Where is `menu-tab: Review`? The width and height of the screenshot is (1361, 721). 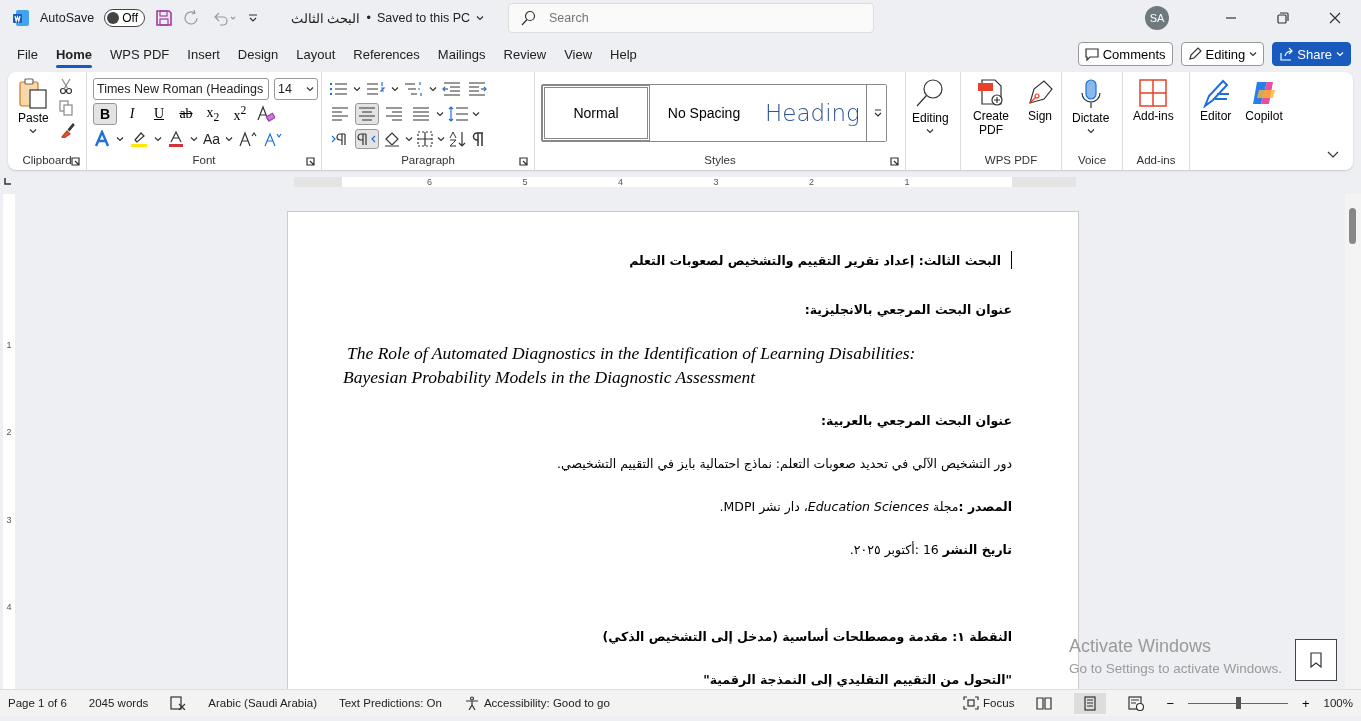 menu-tab: Review is located at coordinates (525, 54).